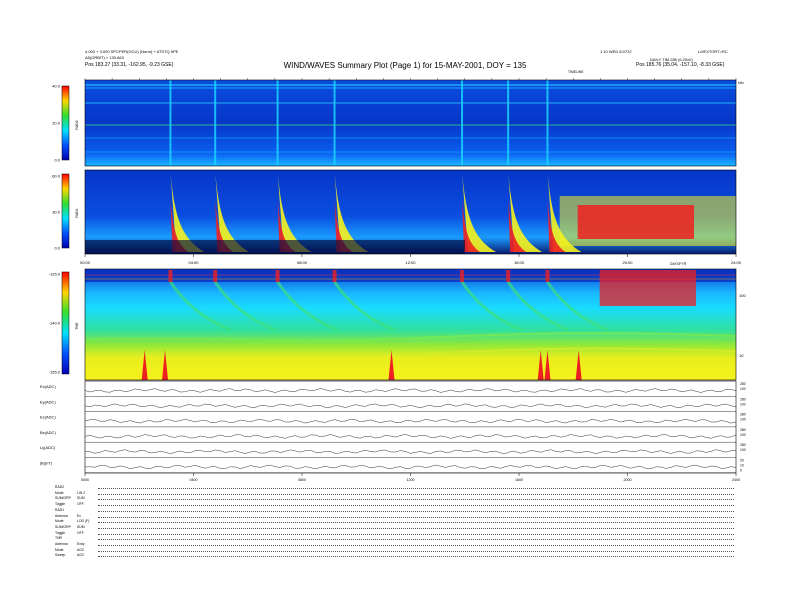 This screenshot has height=612, width=792. I want to click on time-tick-top-4: 16:00, so click(519, 262).